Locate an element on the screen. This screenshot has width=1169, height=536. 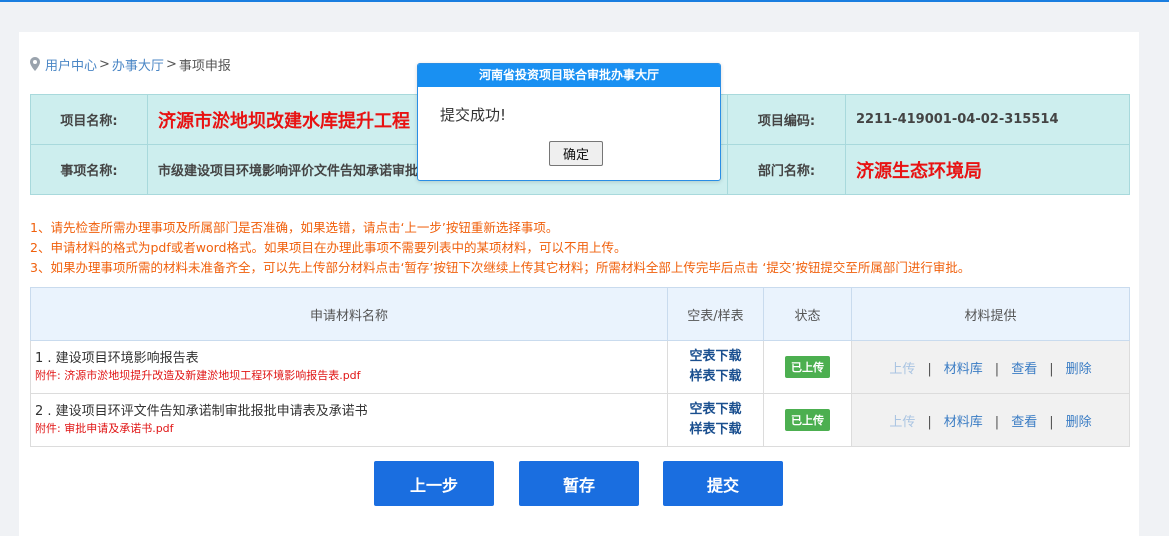
attachment-link: 附件: 济源市淤地坝提升改造及新建淤地坝工程环境影响报告表.pdf is located at coordinates (351, 376).